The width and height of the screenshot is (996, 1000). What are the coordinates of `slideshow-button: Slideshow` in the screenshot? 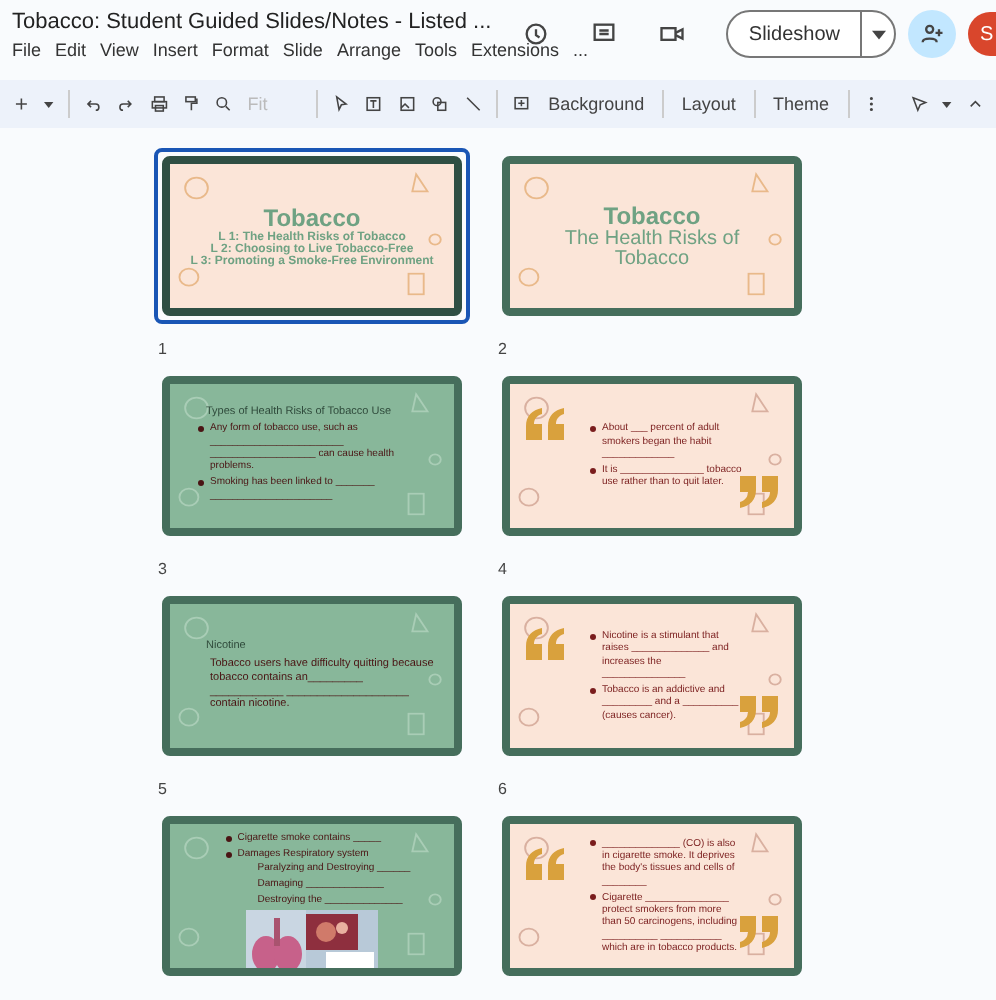 It's located at (811, 34).